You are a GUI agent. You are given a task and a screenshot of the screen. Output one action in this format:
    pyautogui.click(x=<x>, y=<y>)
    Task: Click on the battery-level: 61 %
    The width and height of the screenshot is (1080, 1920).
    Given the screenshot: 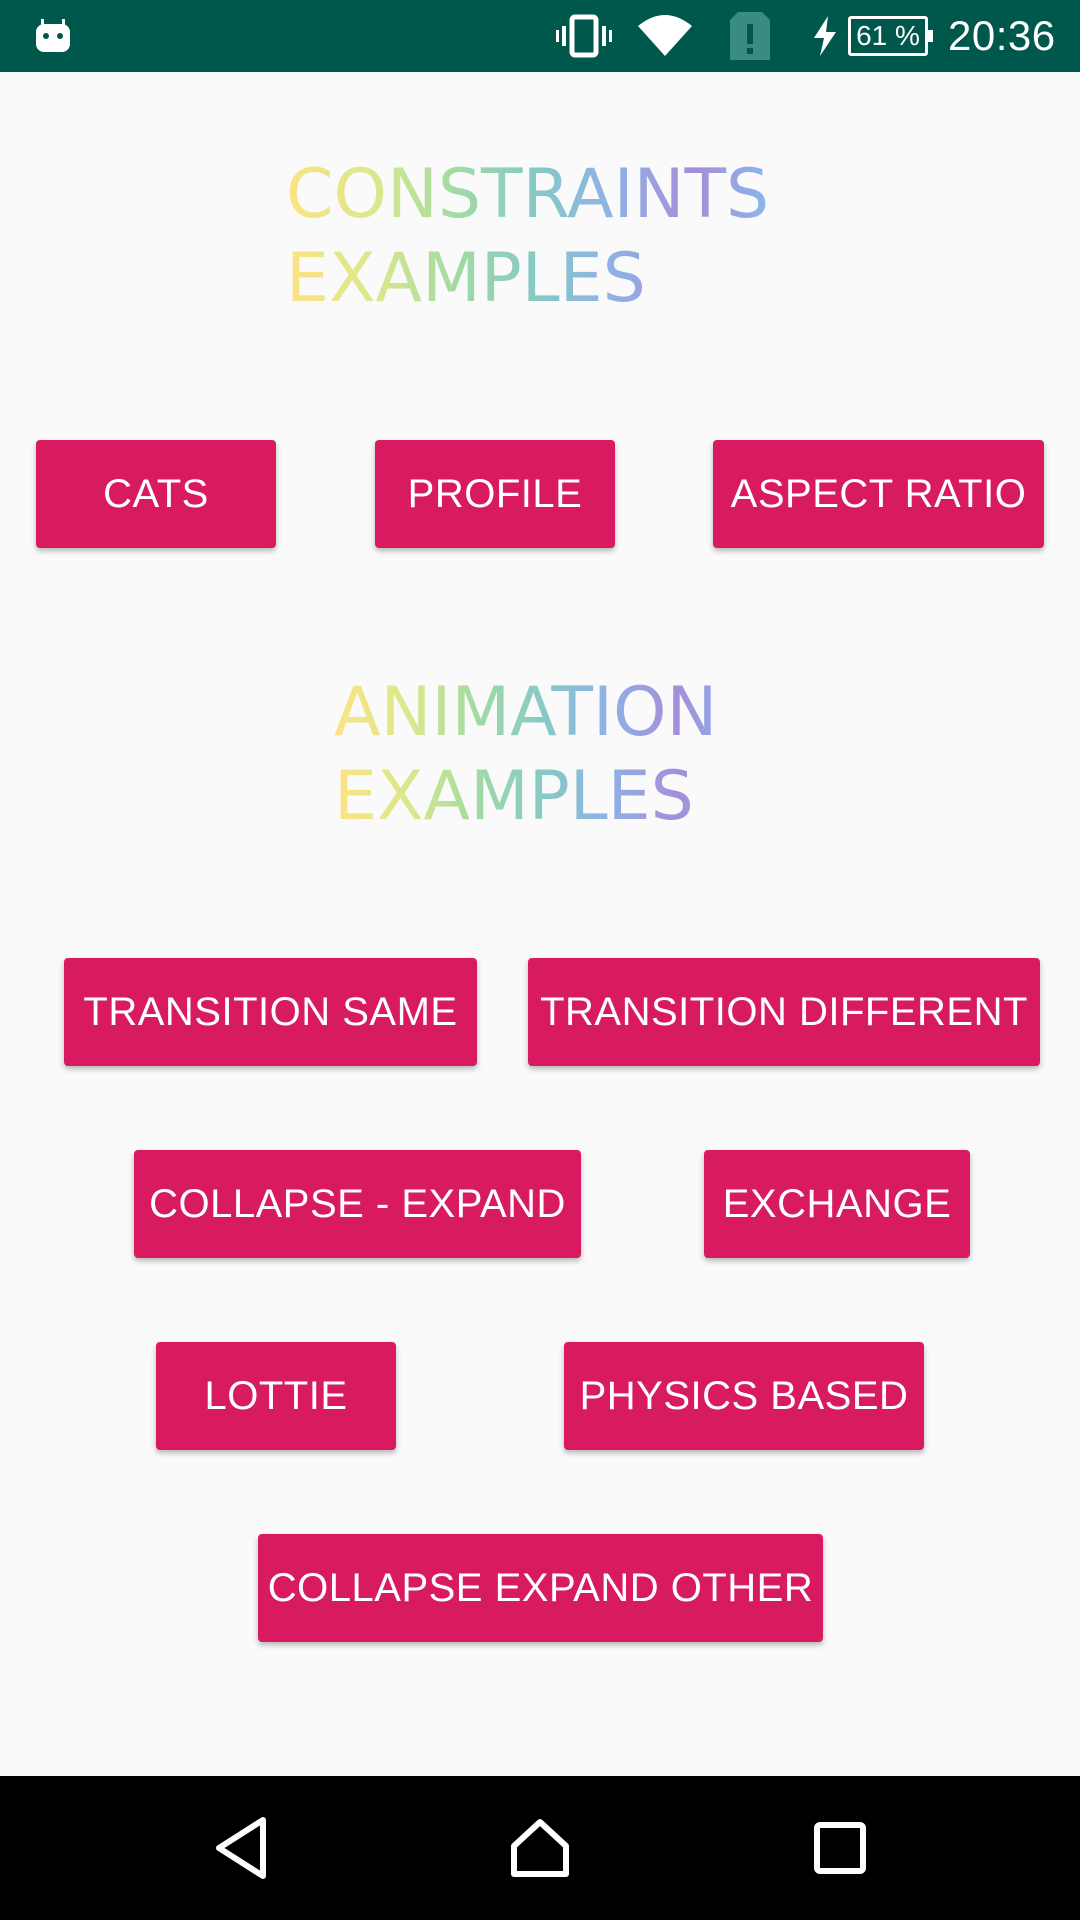 What is the action you would take?
    pyautogui.click(x=888, y=35)
    